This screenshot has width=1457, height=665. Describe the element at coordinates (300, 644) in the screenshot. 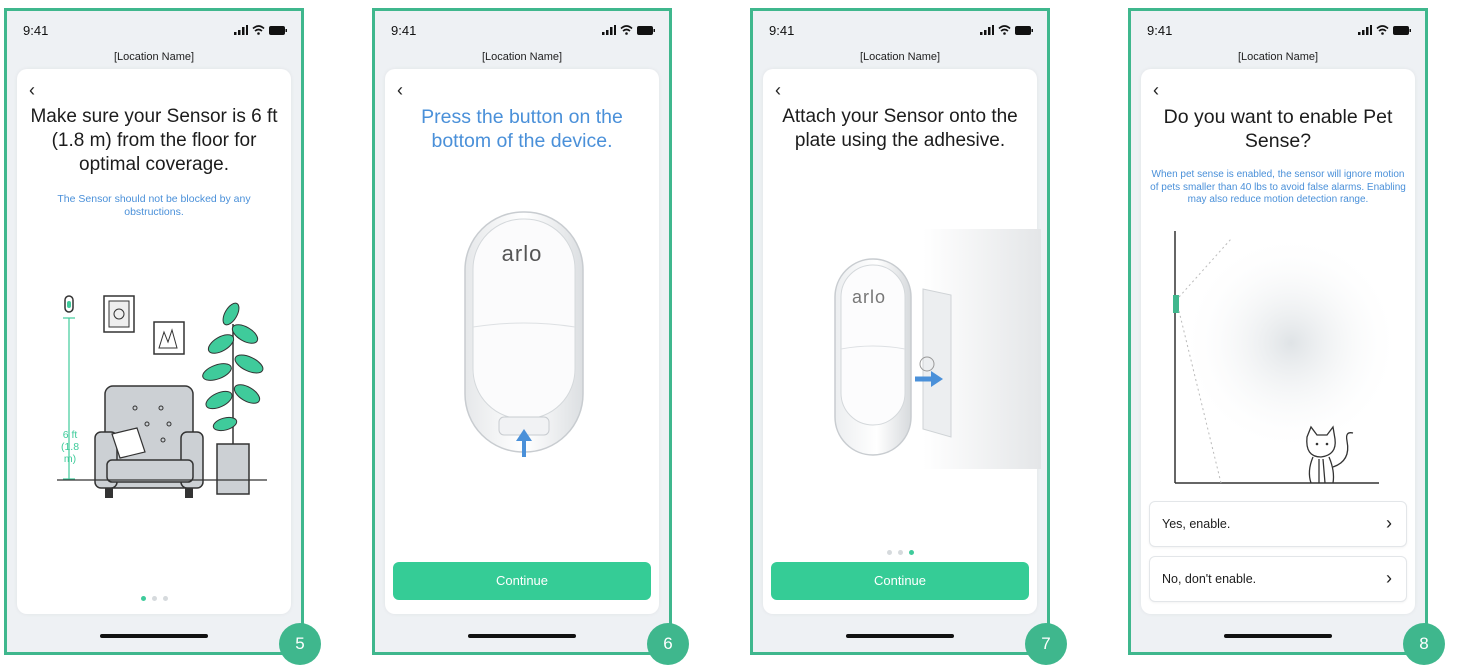

I see `step-badge-5: 5` at that location.